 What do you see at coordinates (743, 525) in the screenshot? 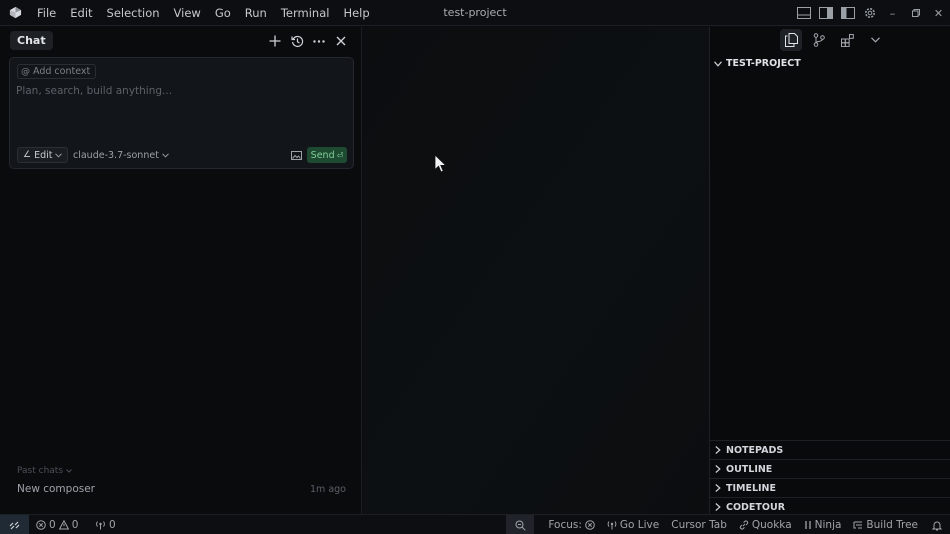
I see `link-icon` at bounding box center [743, 525].